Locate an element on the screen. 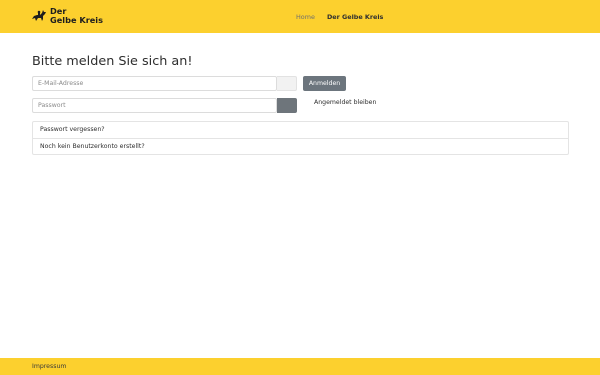 The image size is (600, 375). logo-line-2: Gelbe Kreis is located at coordinates (76, 19).